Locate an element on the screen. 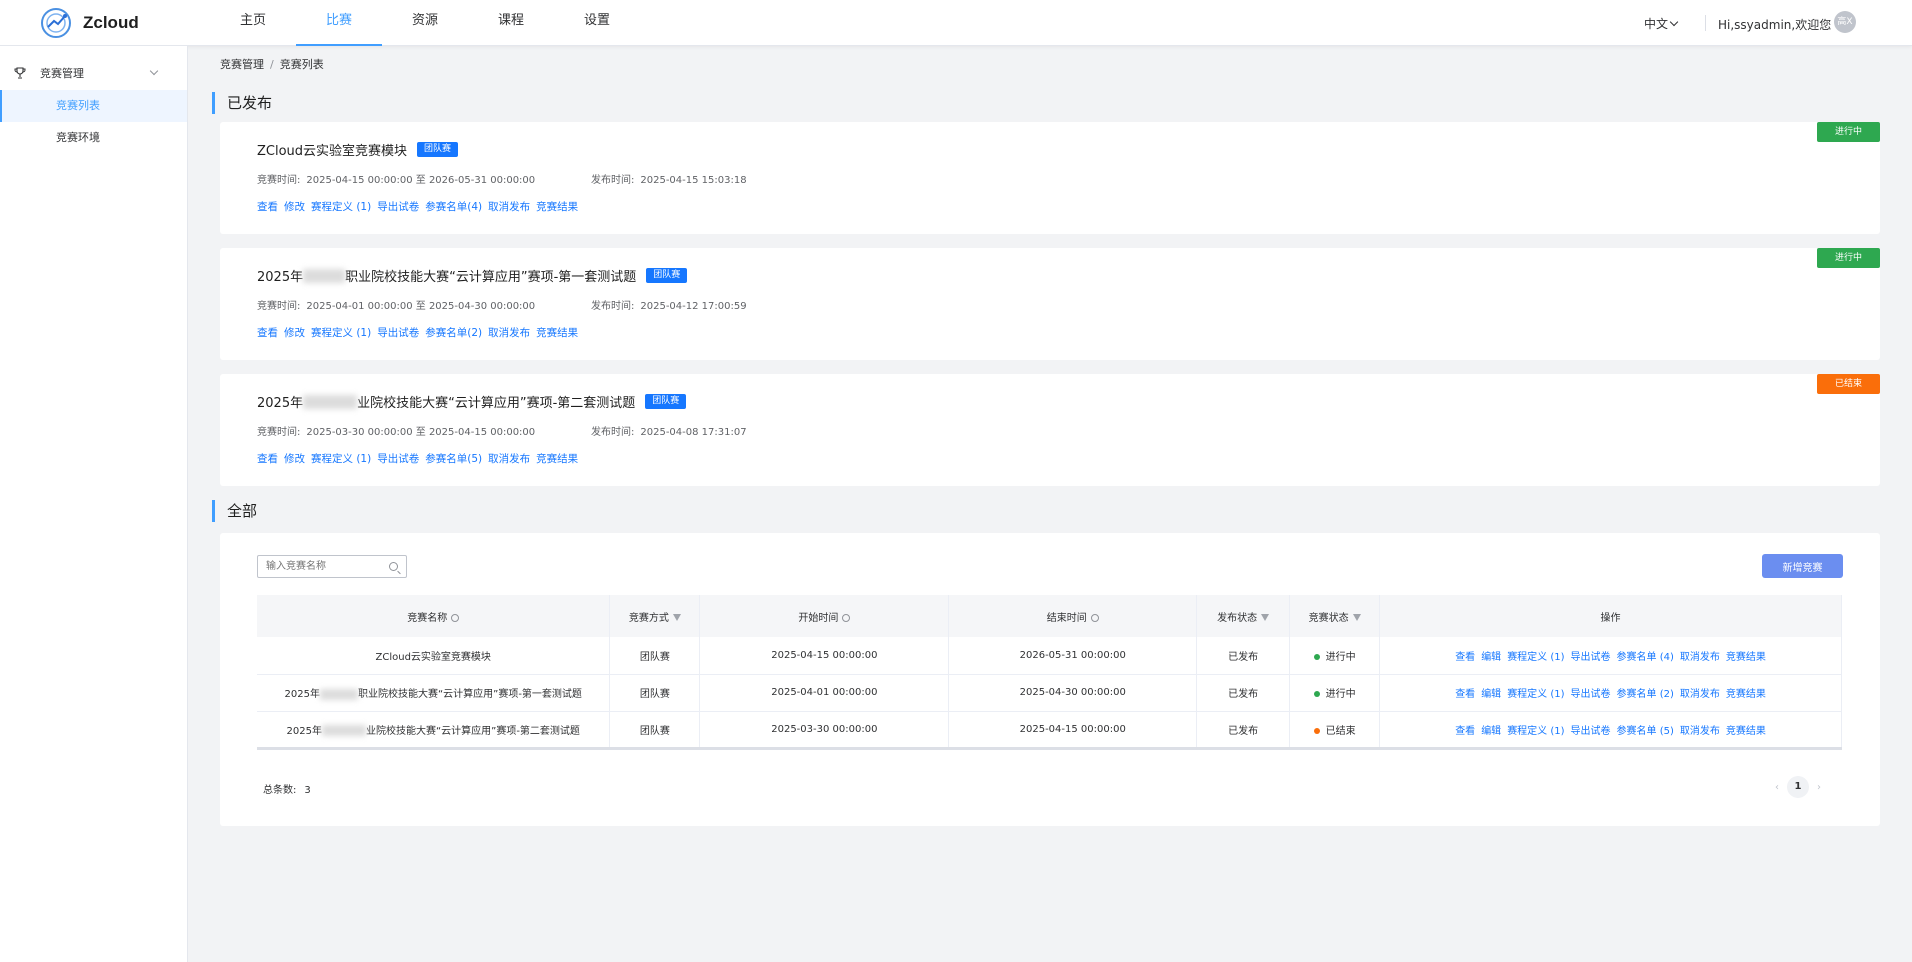 The height and width of the screenshot is (962, 1912). col-header-label: 竞赛名称 is located at coordinates (427, 618).